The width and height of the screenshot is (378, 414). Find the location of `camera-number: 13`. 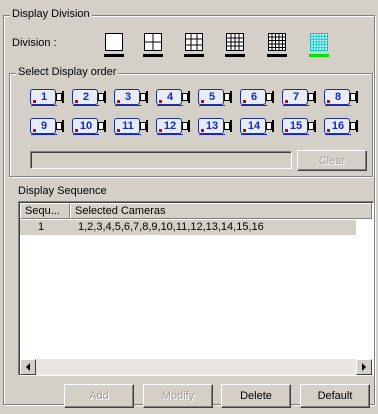

camera-number: 13 is located at coordinates (212, 127).